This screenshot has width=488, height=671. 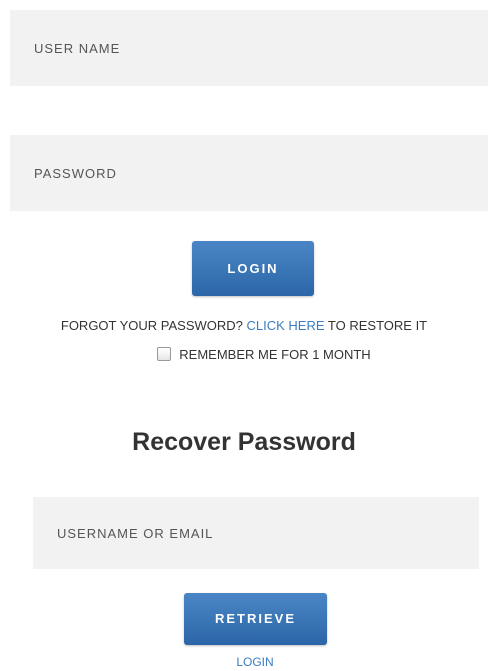 I want to click on forgot-suffix: TO RESTORE IT, so click(x=376, y=325).